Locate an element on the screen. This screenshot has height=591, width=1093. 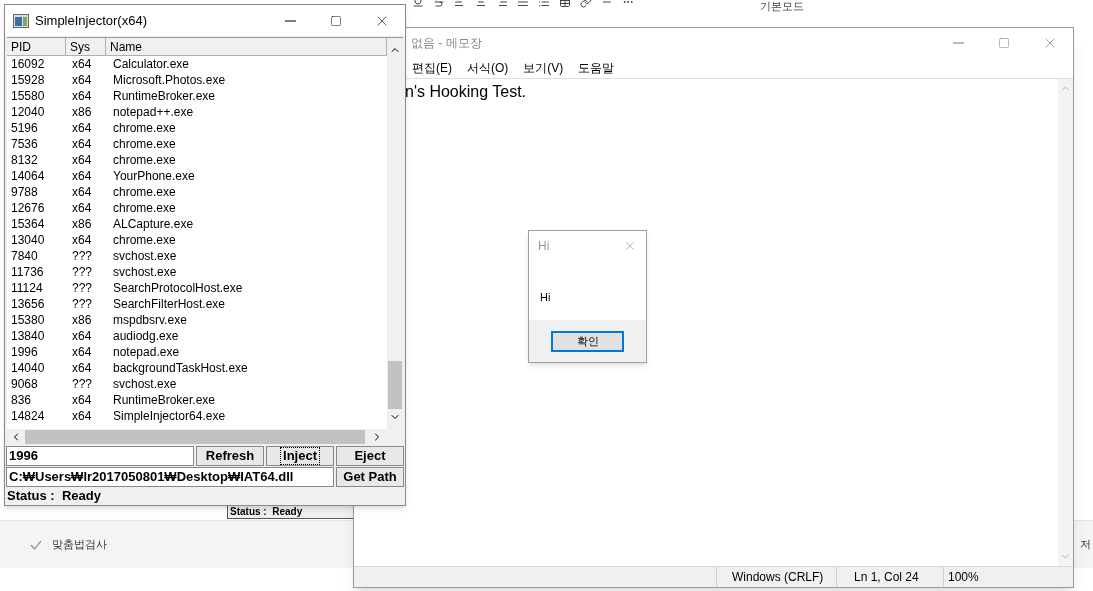
pid-cell-text: 15928 is located at coordinates (28, 80).